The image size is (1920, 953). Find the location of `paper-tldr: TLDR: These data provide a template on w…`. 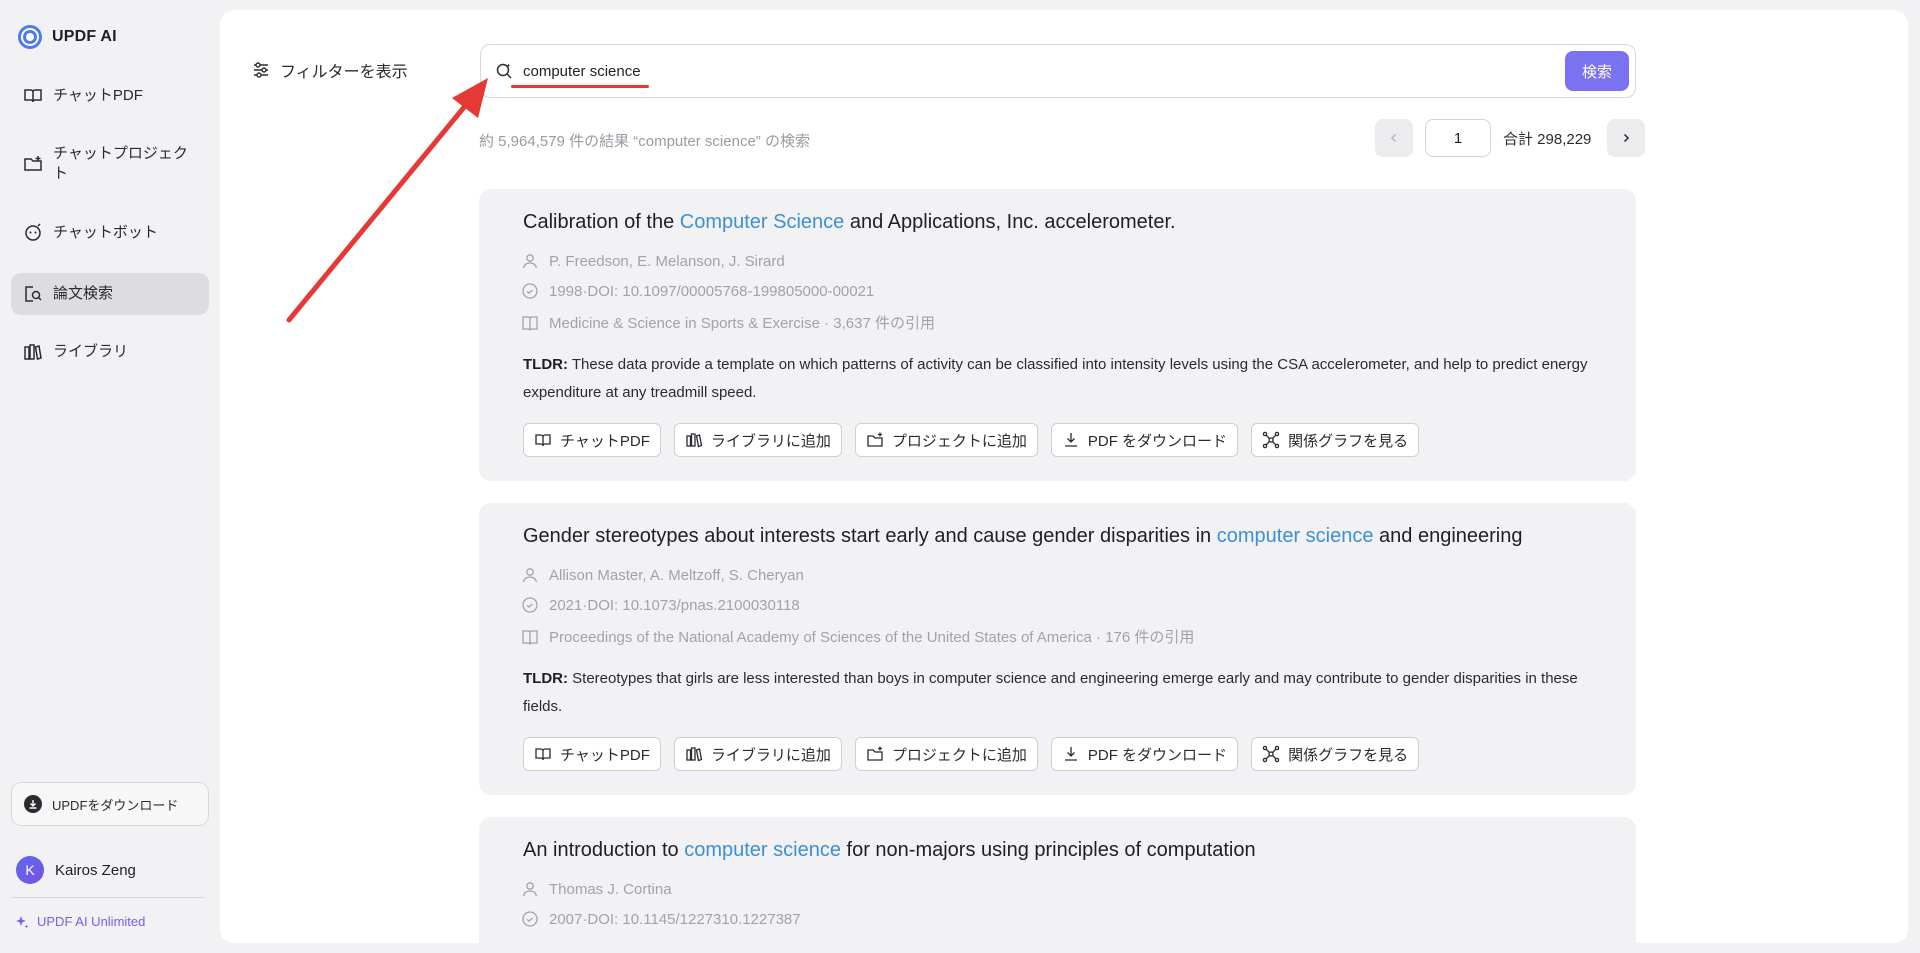

paper-tldr: TLDR: These data provide a template on w… is located at coordinates (1055, 378).